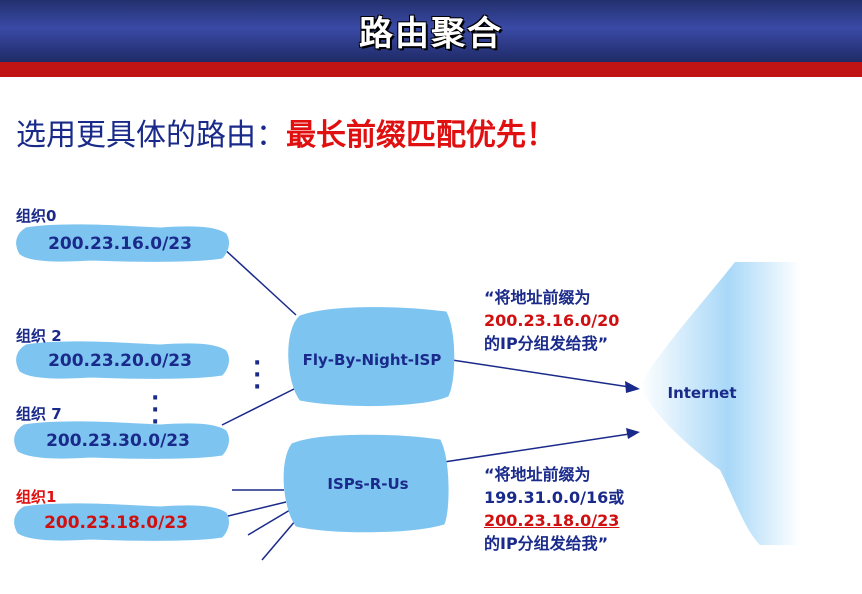  I want to click on org1-label: 组织1, so click(36, 497).